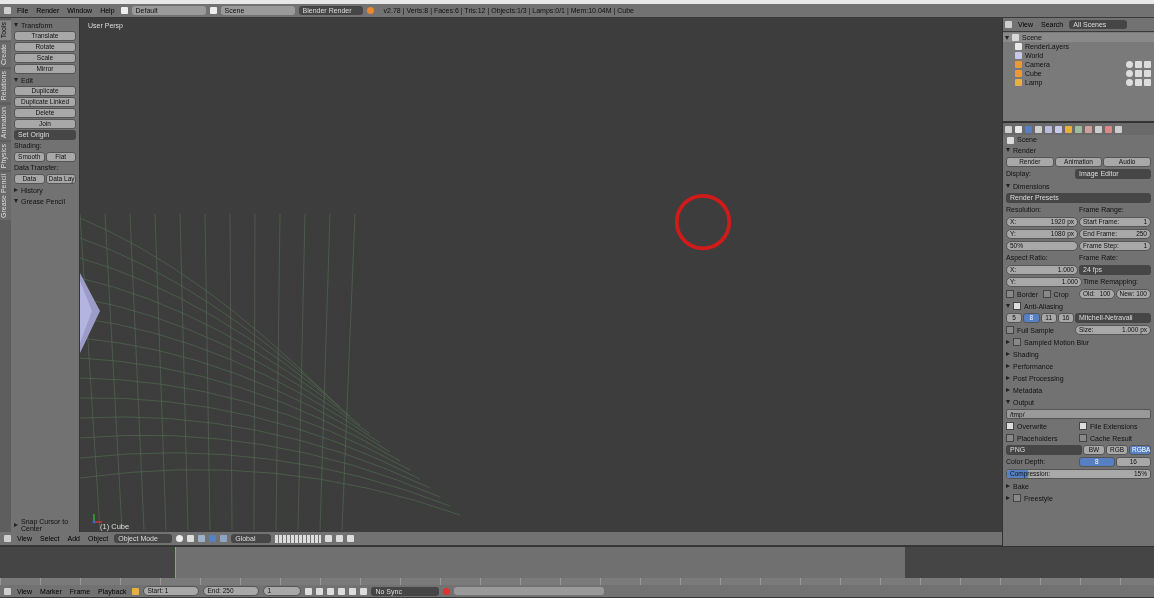  I want to click on axes-icon, so click(98, 518).